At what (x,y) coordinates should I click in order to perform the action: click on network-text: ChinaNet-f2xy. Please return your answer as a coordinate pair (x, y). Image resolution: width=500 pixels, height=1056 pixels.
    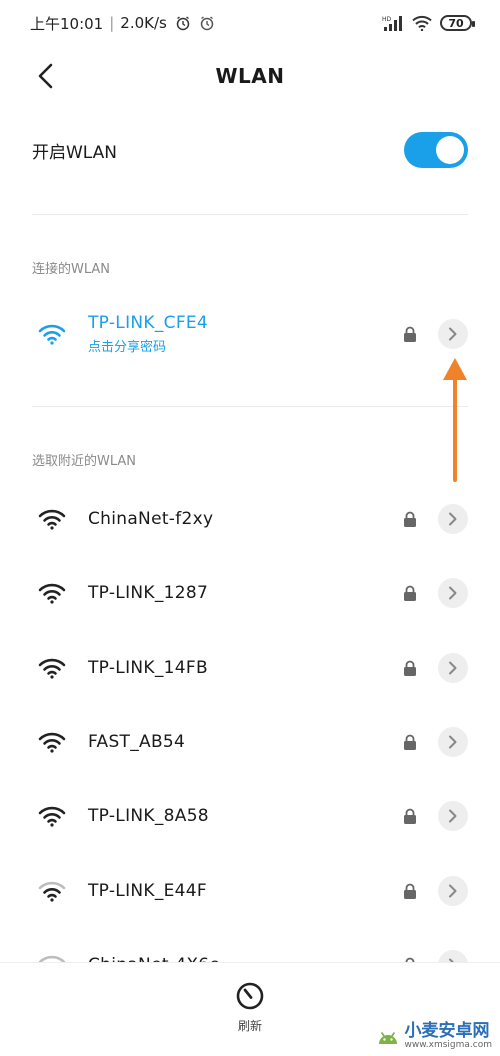
    Looking at the image, I should click on (150, 519).